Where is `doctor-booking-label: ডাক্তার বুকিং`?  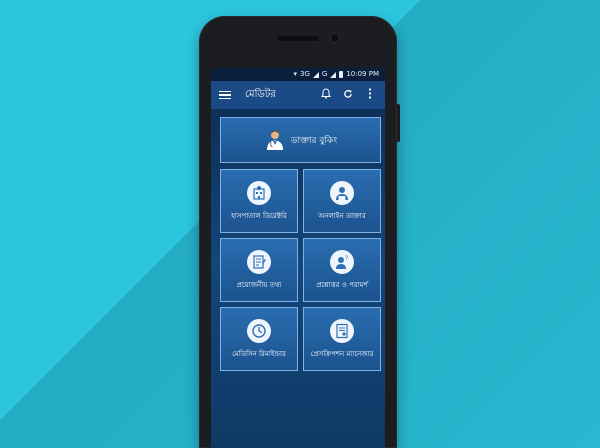 doctor-booking-label: ডাক্তার বুকিং is located at coordinates (314, 140).